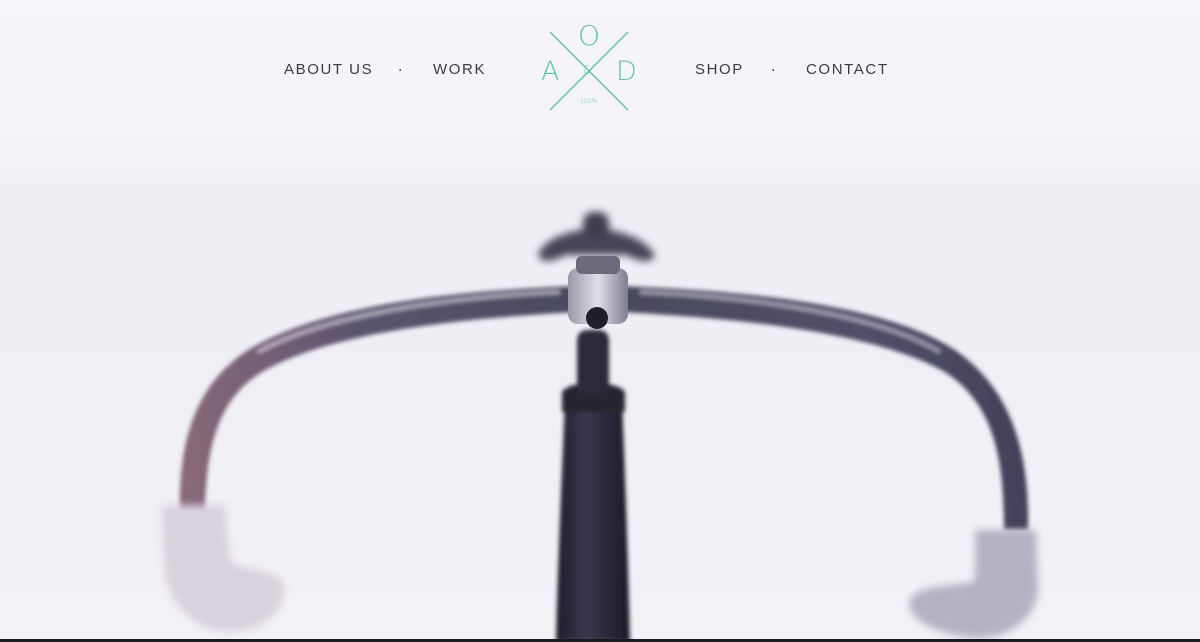 The image size is (1200, 642). I want to click on logo-letter-o: O, so click(589, 35).